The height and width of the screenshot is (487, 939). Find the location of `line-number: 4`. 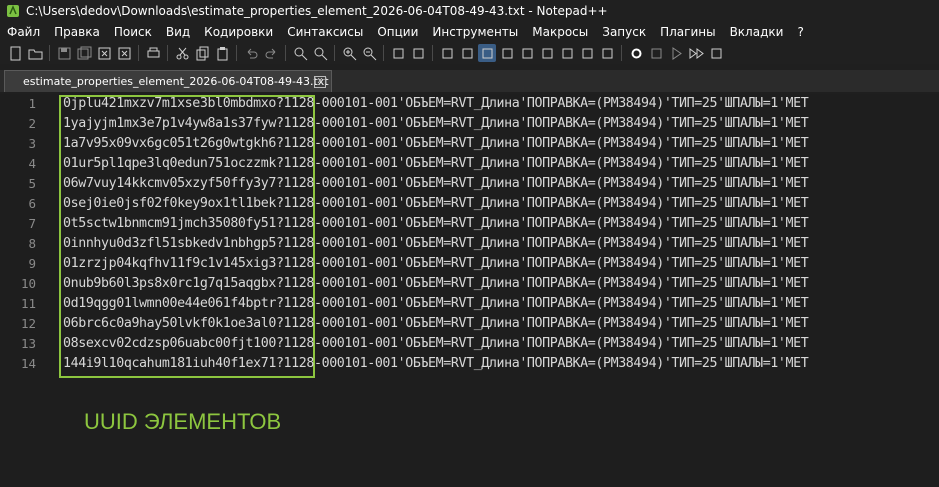

line-number: 4 is located at coordinates (32, 163).